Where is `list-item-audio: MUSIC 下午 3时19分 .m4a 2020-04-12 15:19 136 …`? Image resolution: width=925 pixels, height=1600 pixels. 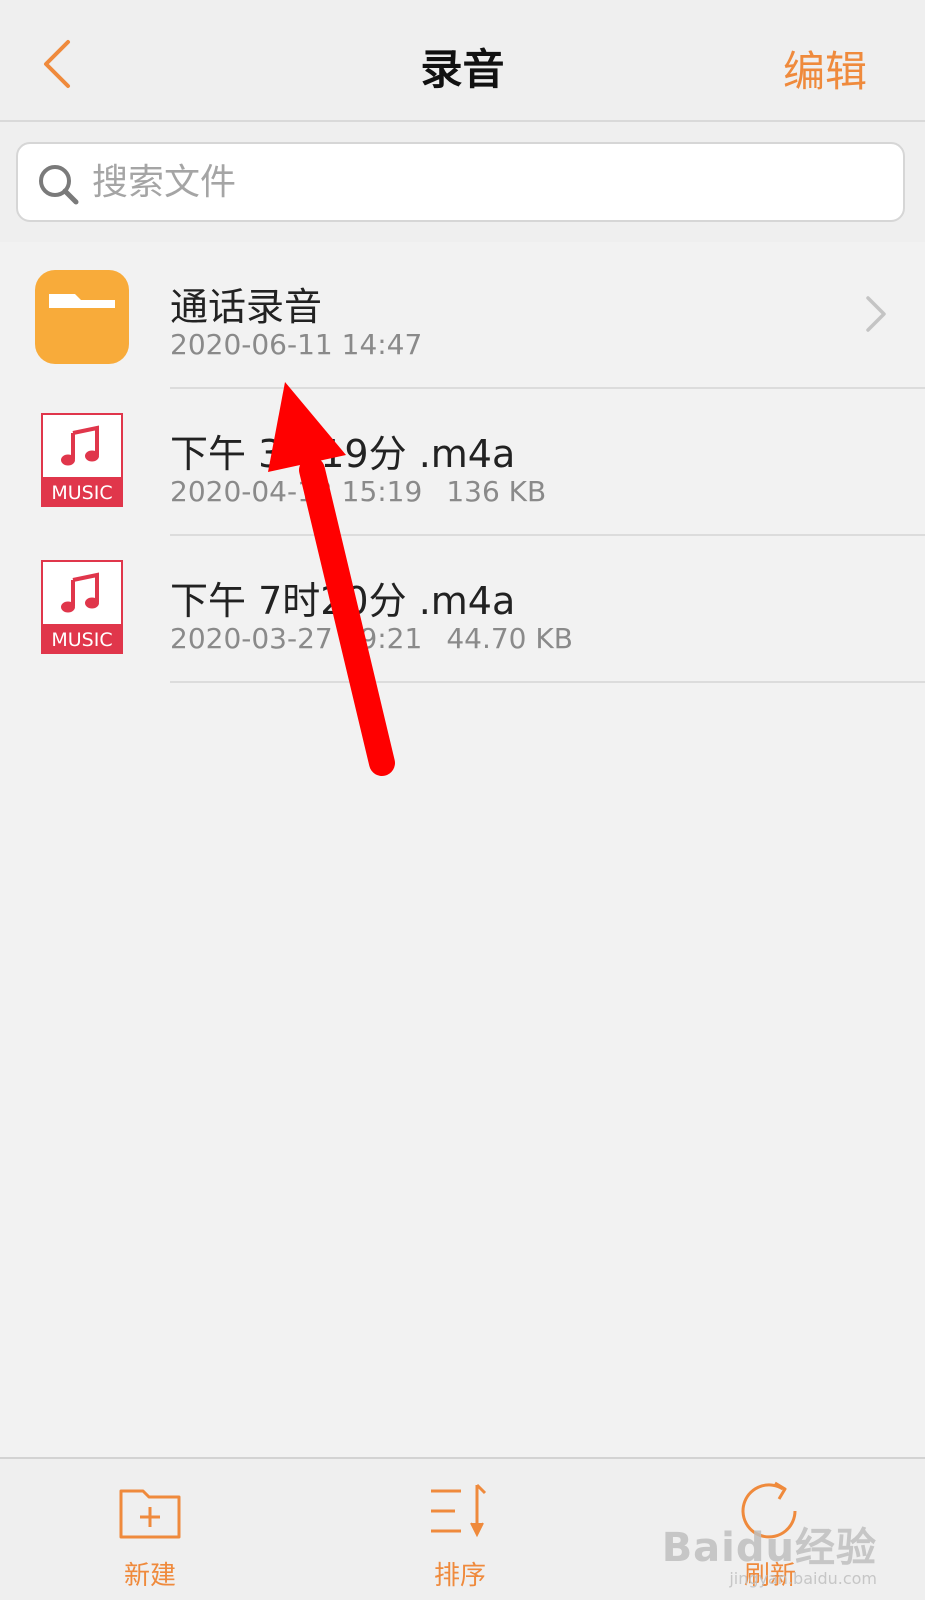
list-item-audio: MUSIC 下午 3时19分 .m4a 2020-04-12 15:19 136 … is located at coordinates (462, 462).